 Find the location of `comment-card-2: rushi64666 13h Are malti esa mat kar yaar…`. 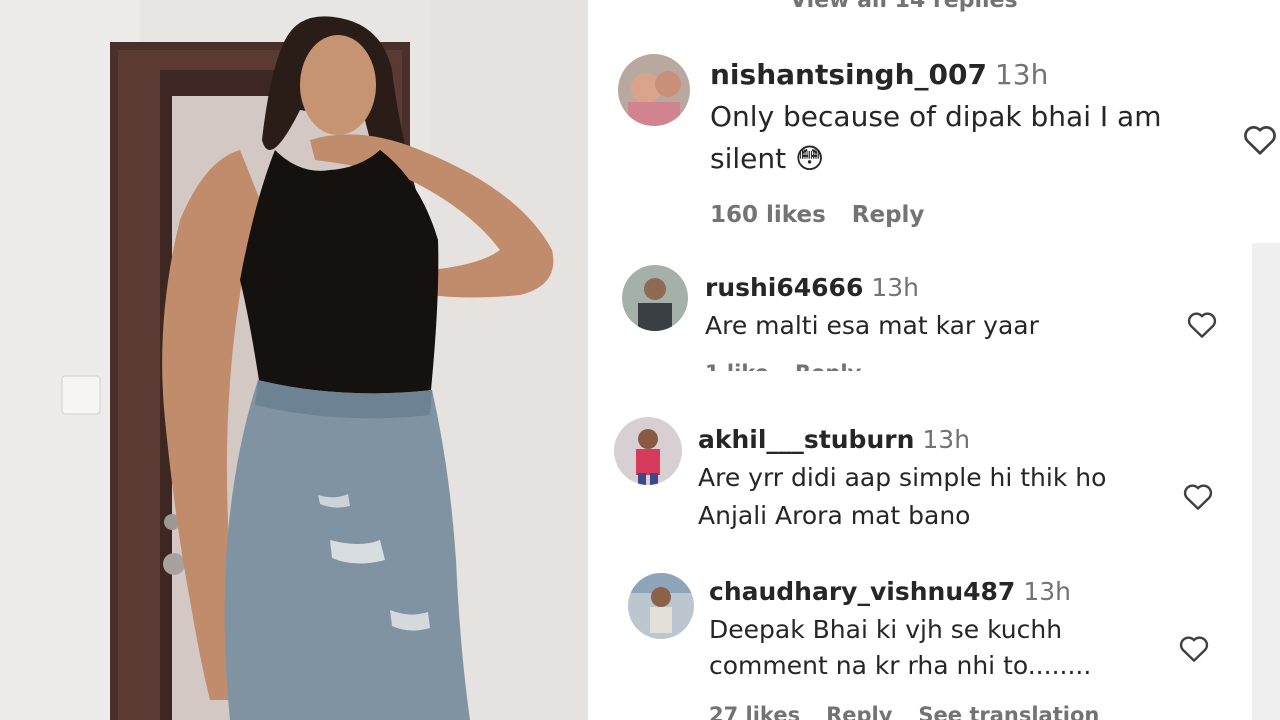

comment-card-2: rushi64666 13h Are malti esa mat kar yaar… is located at coordinates (922, 307).